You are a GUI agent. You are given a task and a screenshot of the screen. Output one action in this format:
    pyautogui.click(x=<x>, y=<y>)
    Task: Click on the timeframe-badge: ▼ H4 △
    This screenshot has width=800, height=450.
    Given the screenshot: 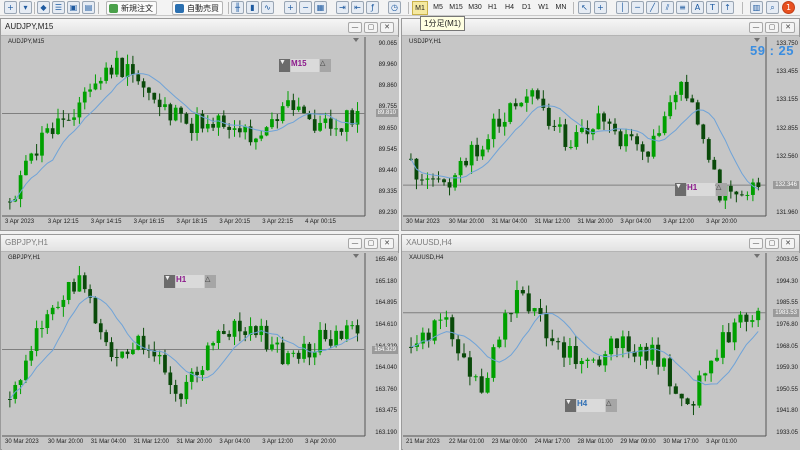 What is the action you would take?
    pyautogui.click(x=591, y=405)
    